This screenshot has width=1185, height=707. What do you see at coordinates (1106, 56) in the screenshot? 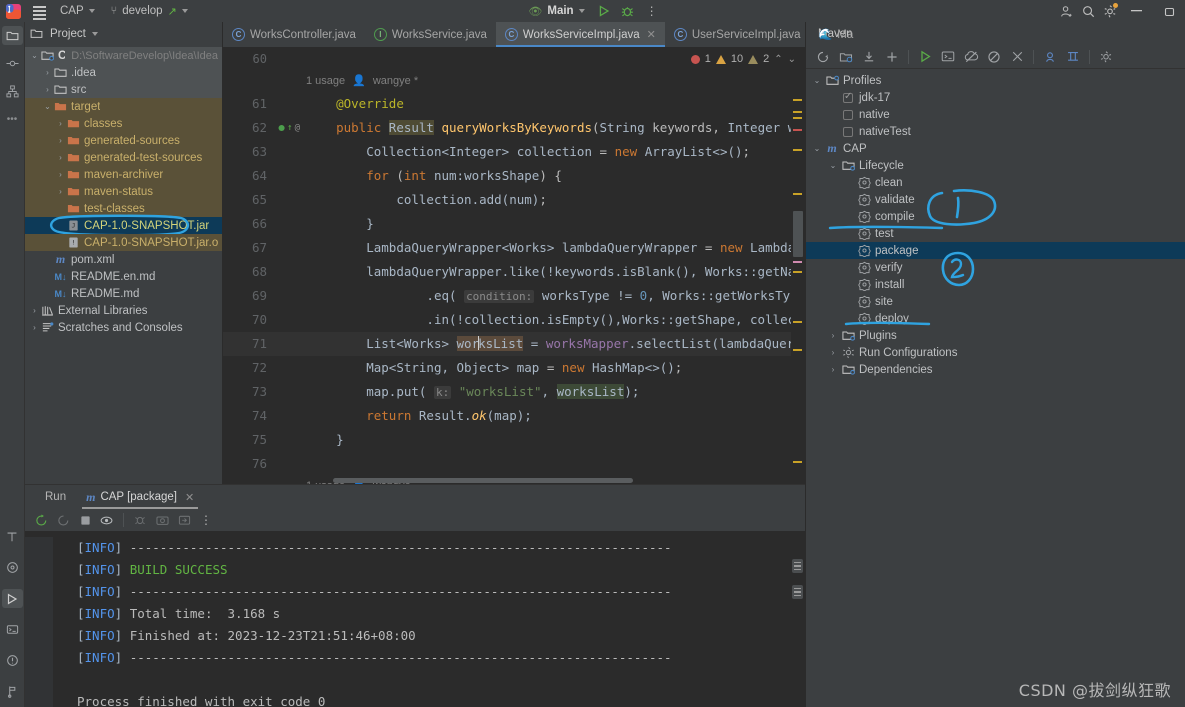
I see `settings-icon` at bounding box center [1106, 56].